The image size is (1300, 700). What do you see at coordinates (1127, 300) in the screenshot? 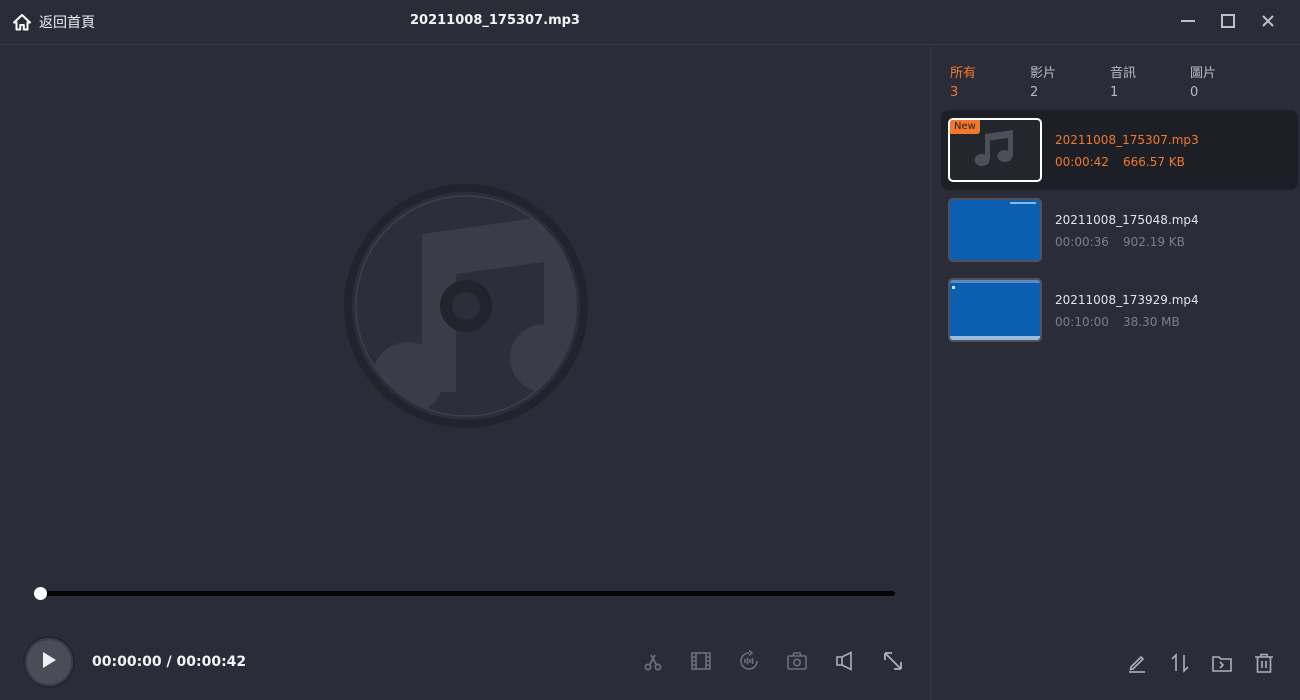
I see `item-file-name: 20211008_173929.mp4` at bounding box center [1127, 300].